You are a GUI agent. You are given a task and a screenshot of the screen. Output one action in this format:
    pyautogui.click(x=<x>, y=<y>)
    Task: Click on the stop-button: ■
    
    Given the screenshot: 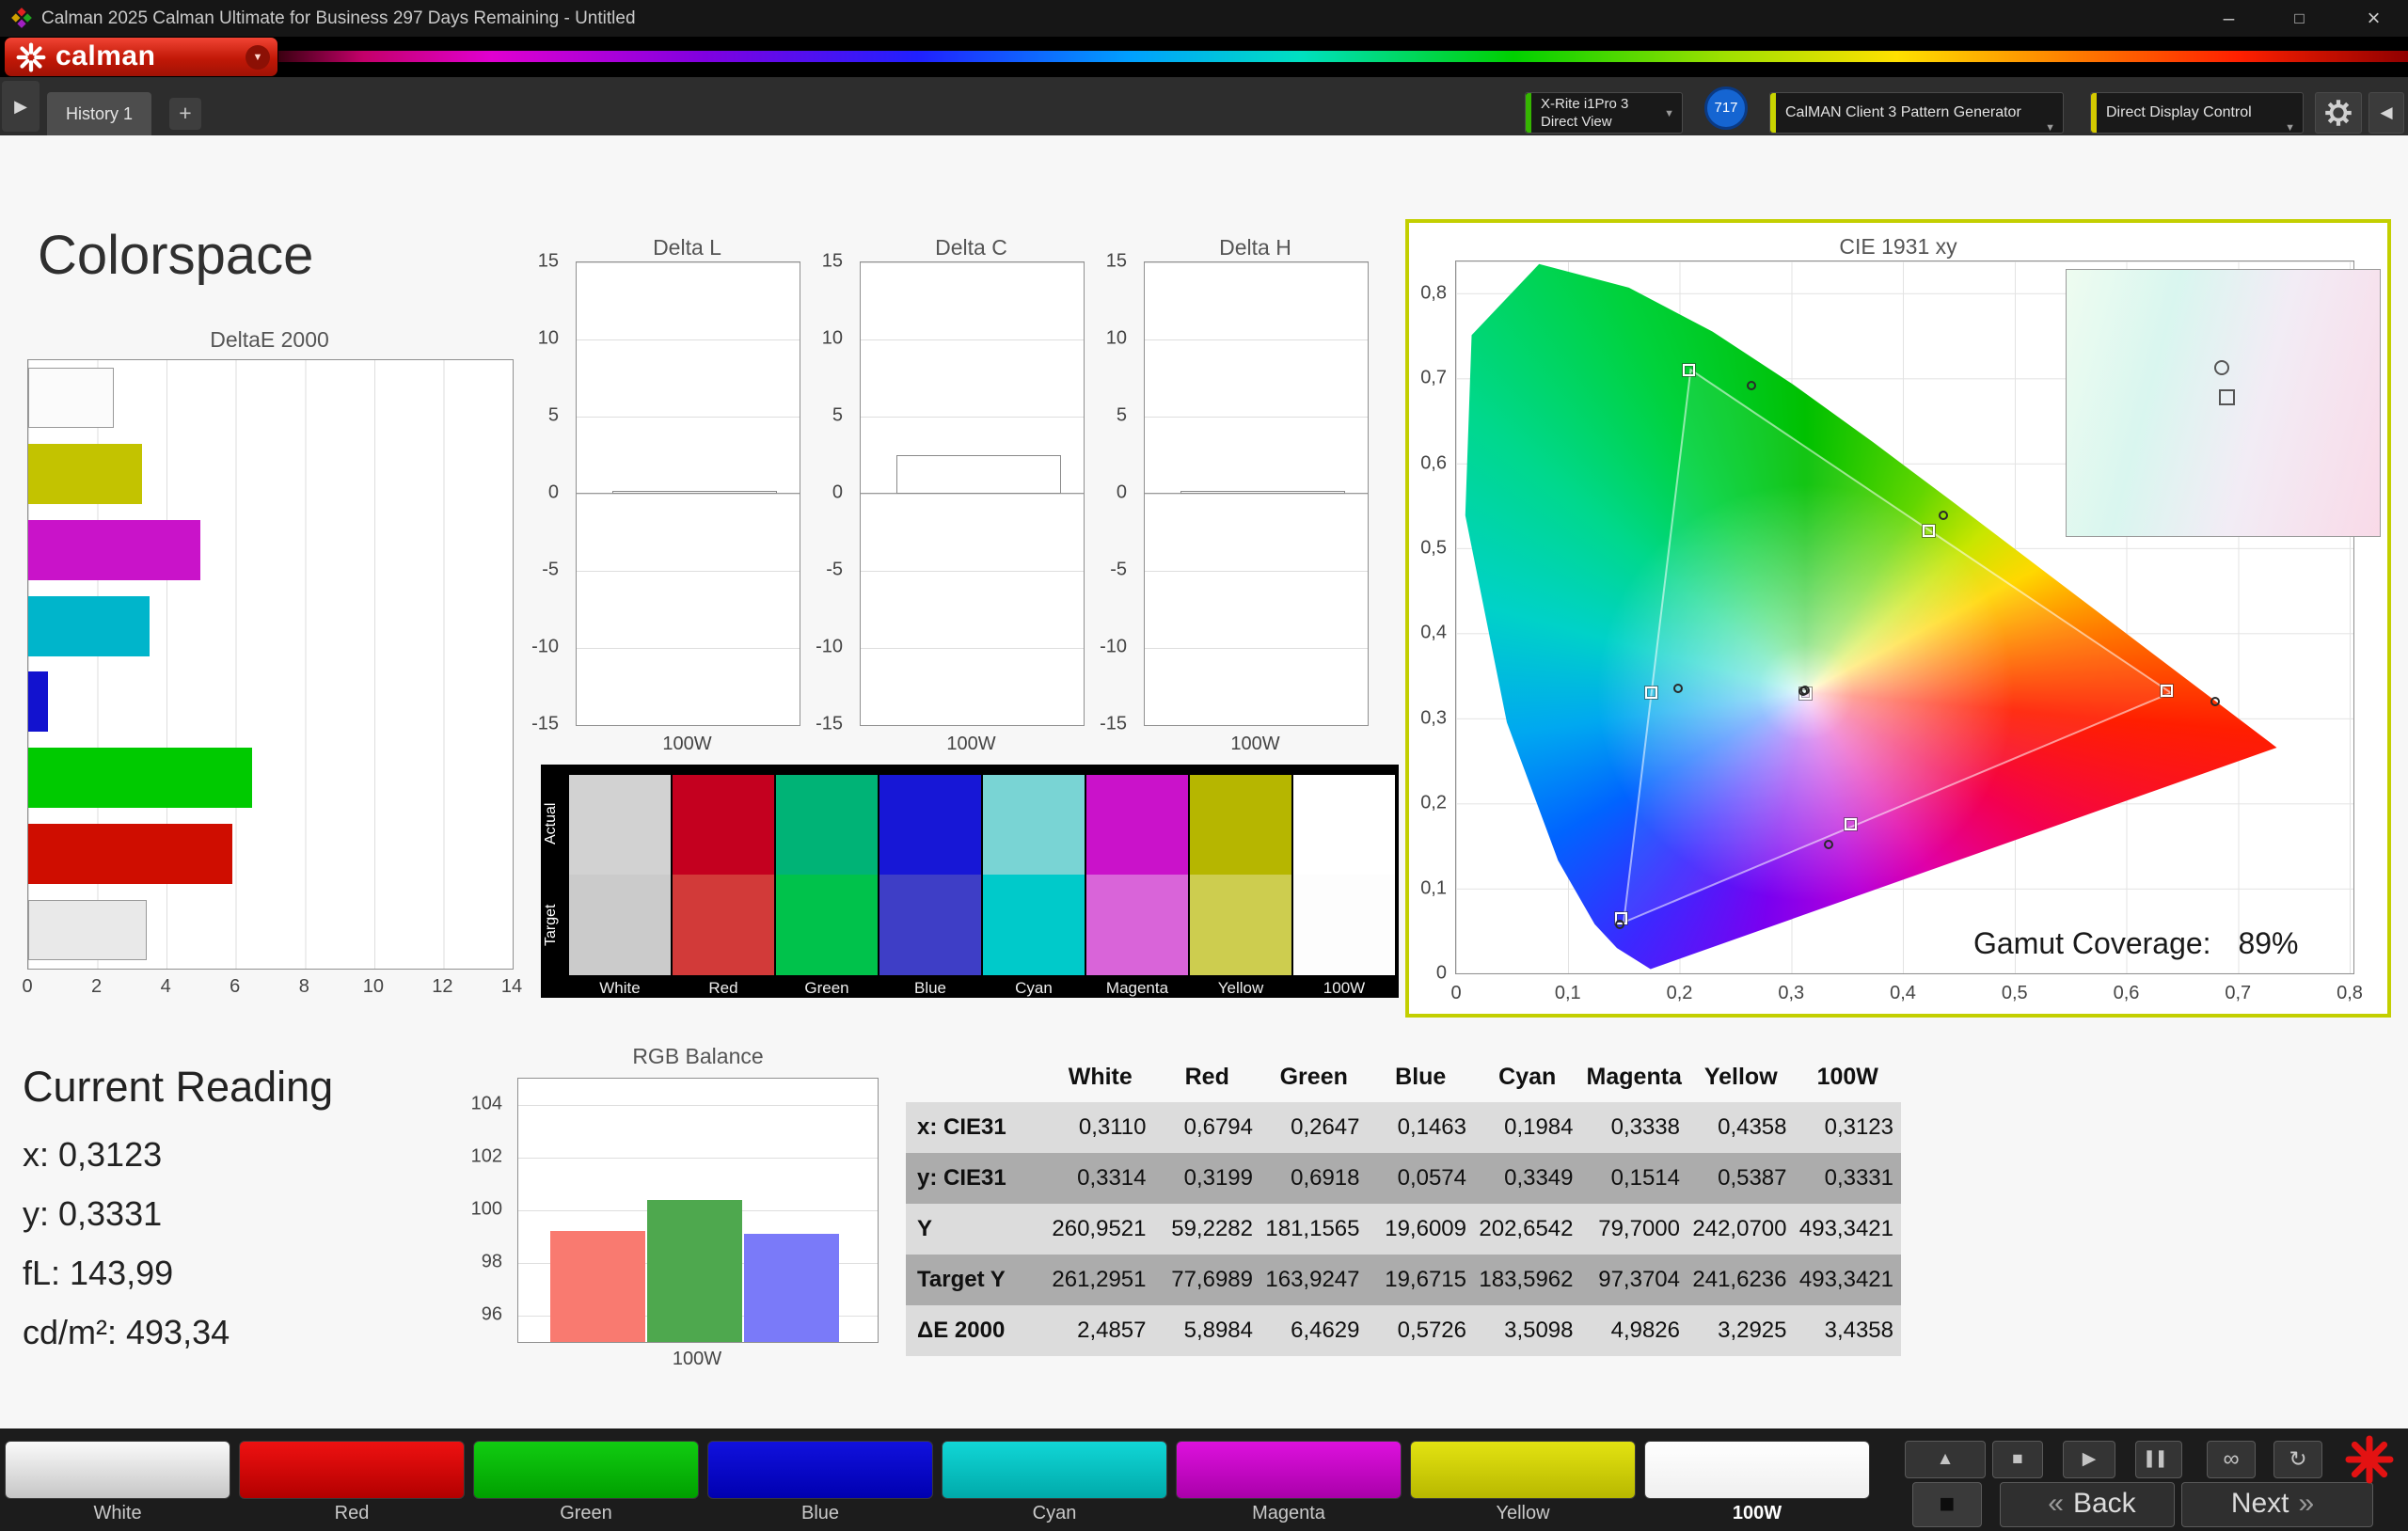 What is the action you would take?
    pyautogui.click(x=2018, y=1459)
    